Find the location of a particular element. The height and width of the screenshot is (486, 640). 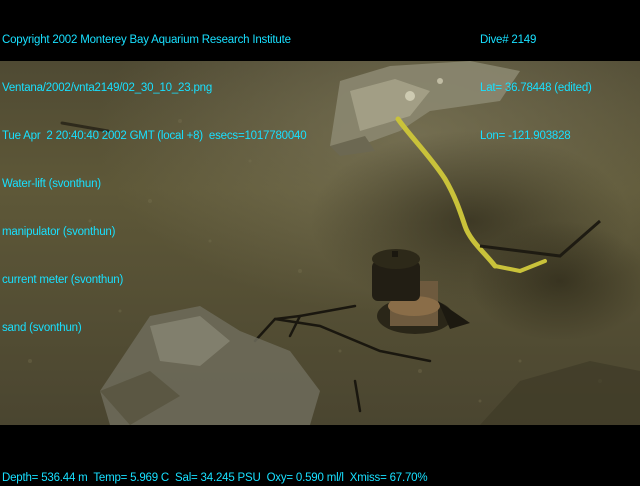

annotation-manipulator: manipulator (svonthun) is located at coordinates (59, 232).